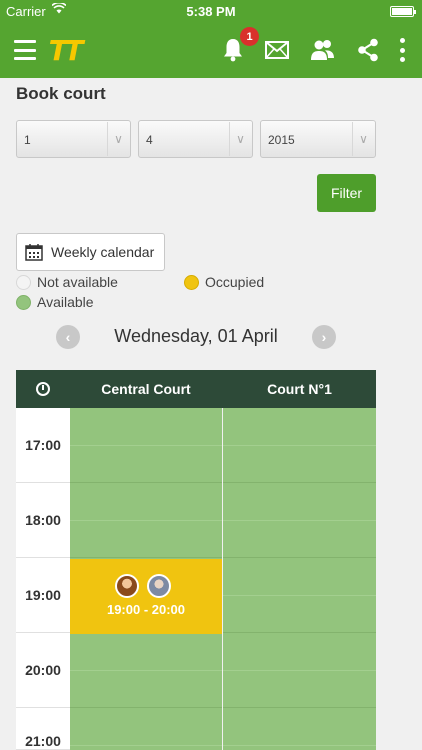 The width and height of the screenshot is (422, 750). I want to click on legend-occupied: Occupied, so click(224, 282).